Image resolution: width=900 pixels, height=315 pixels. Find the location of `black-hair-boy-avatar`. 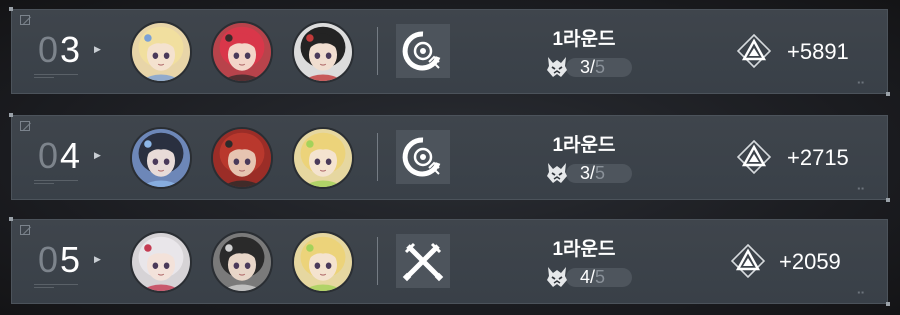

black-hair-boy-avatar is located at coordinates (242, 262).